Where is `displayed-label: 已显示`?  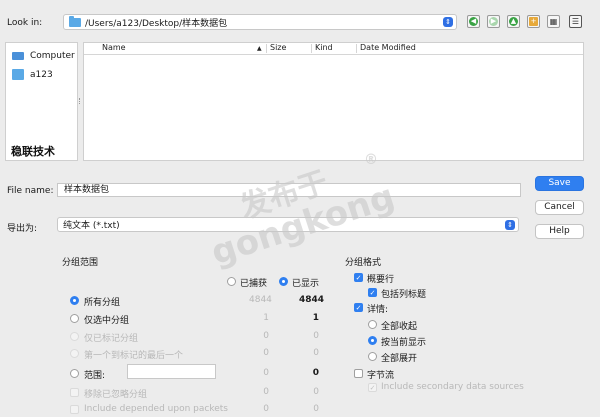 displayed-label: 已显示 is located at coordinates (306, 284).